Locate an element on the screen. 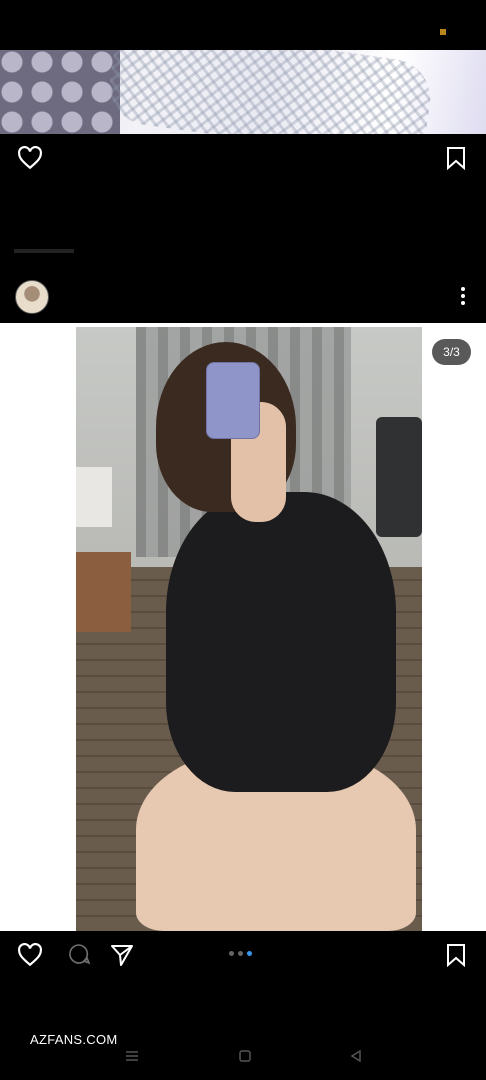 The height and width of the screenshot is (1080, 486). carousel-dot-active is located at coordinates (249, 953).